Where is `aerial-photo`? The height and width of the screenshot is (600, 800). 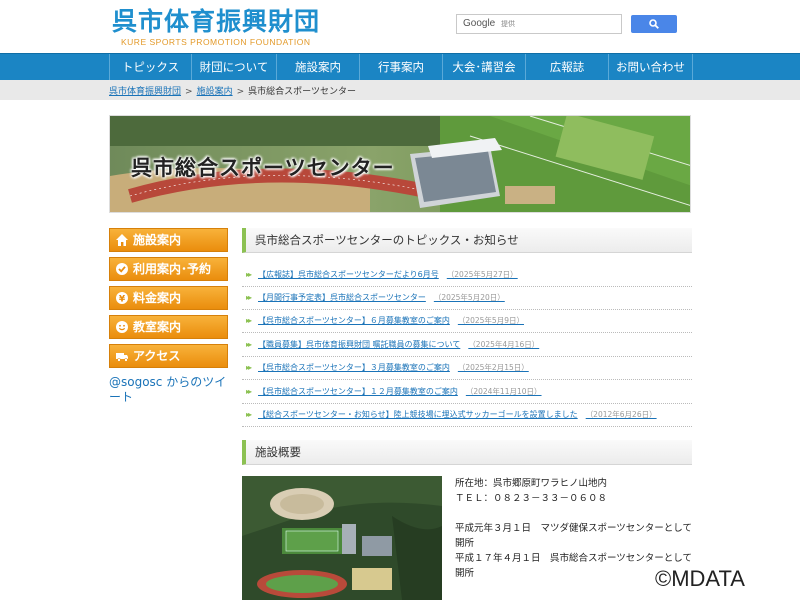 aerial-photo is located at coordinates (342, 538).